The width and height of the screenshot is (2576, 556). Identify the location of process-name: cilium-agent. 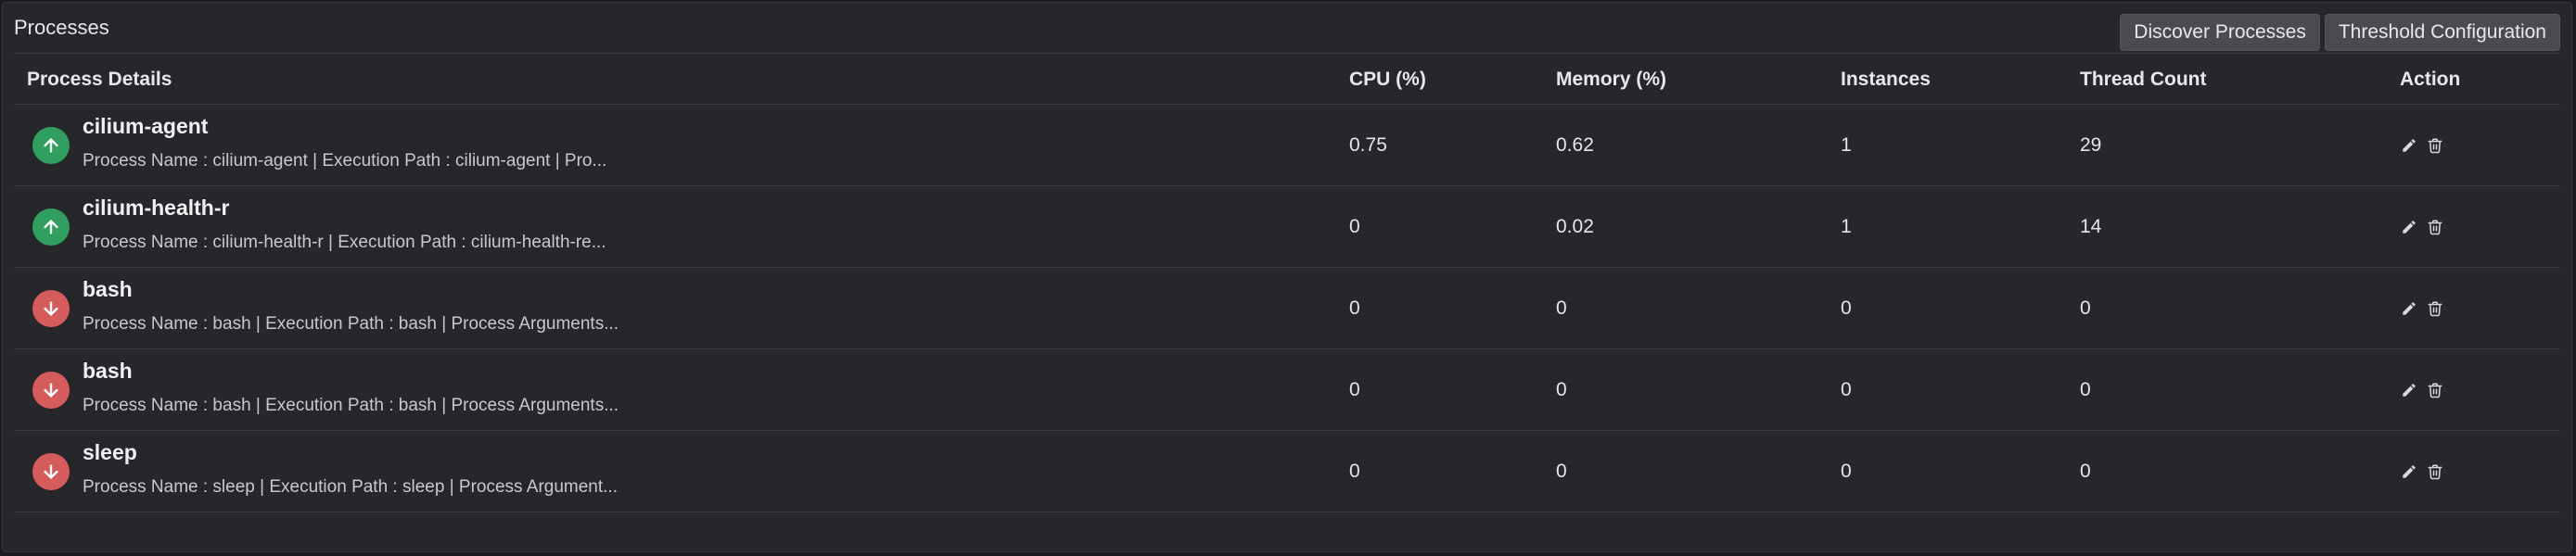
(145, 126).